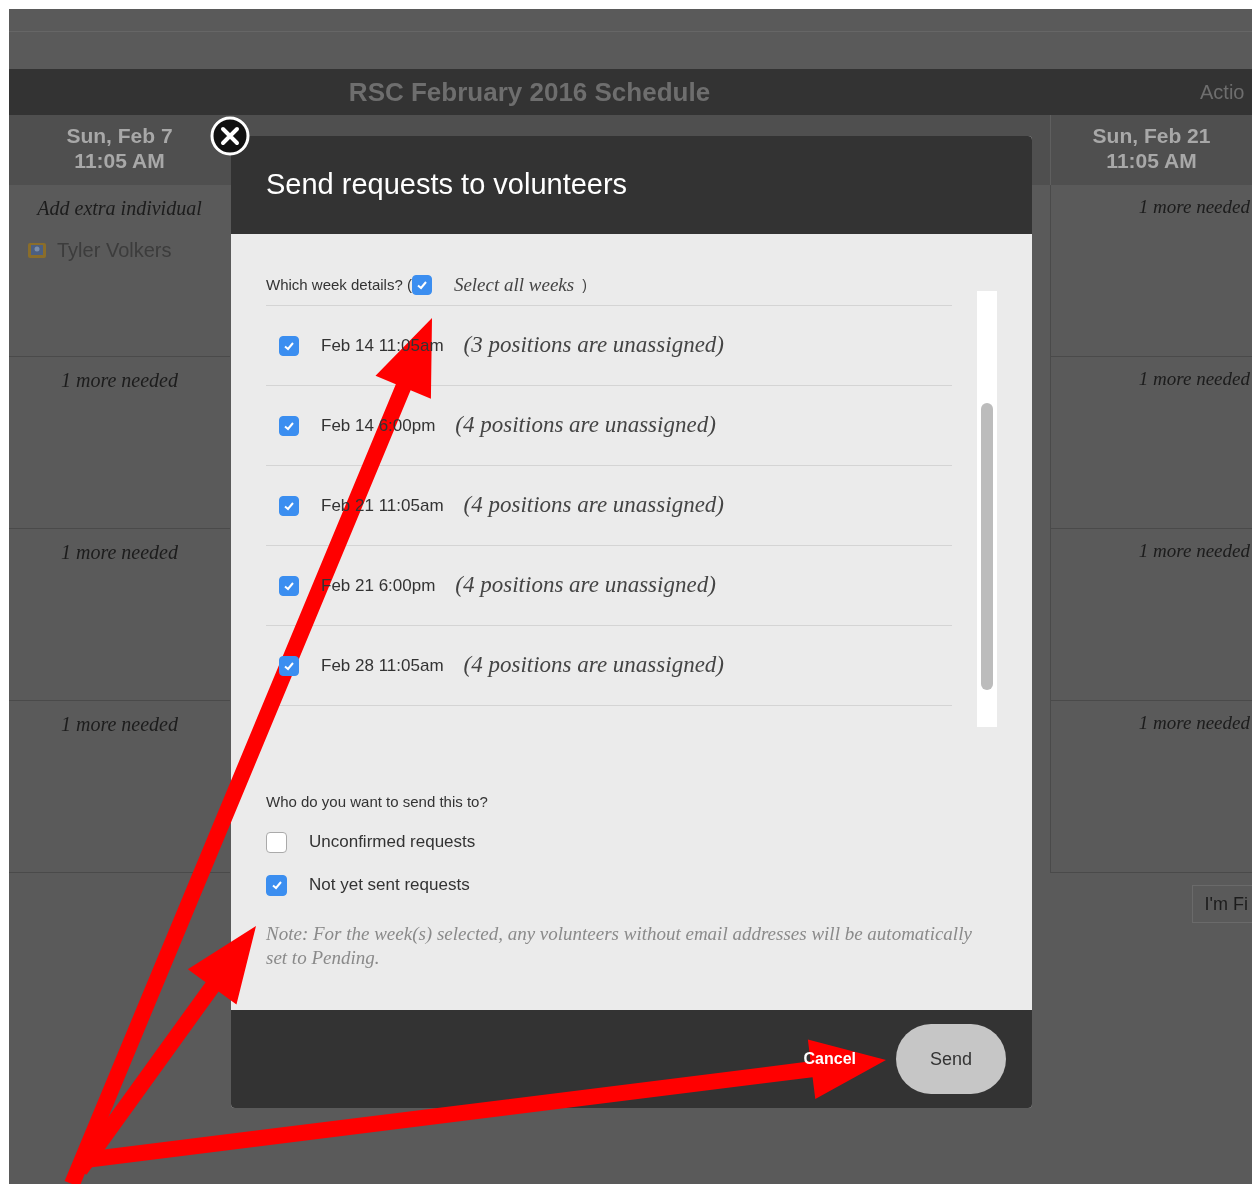  I want to click on week-prompt: Which week details? (, so click(339, 284).